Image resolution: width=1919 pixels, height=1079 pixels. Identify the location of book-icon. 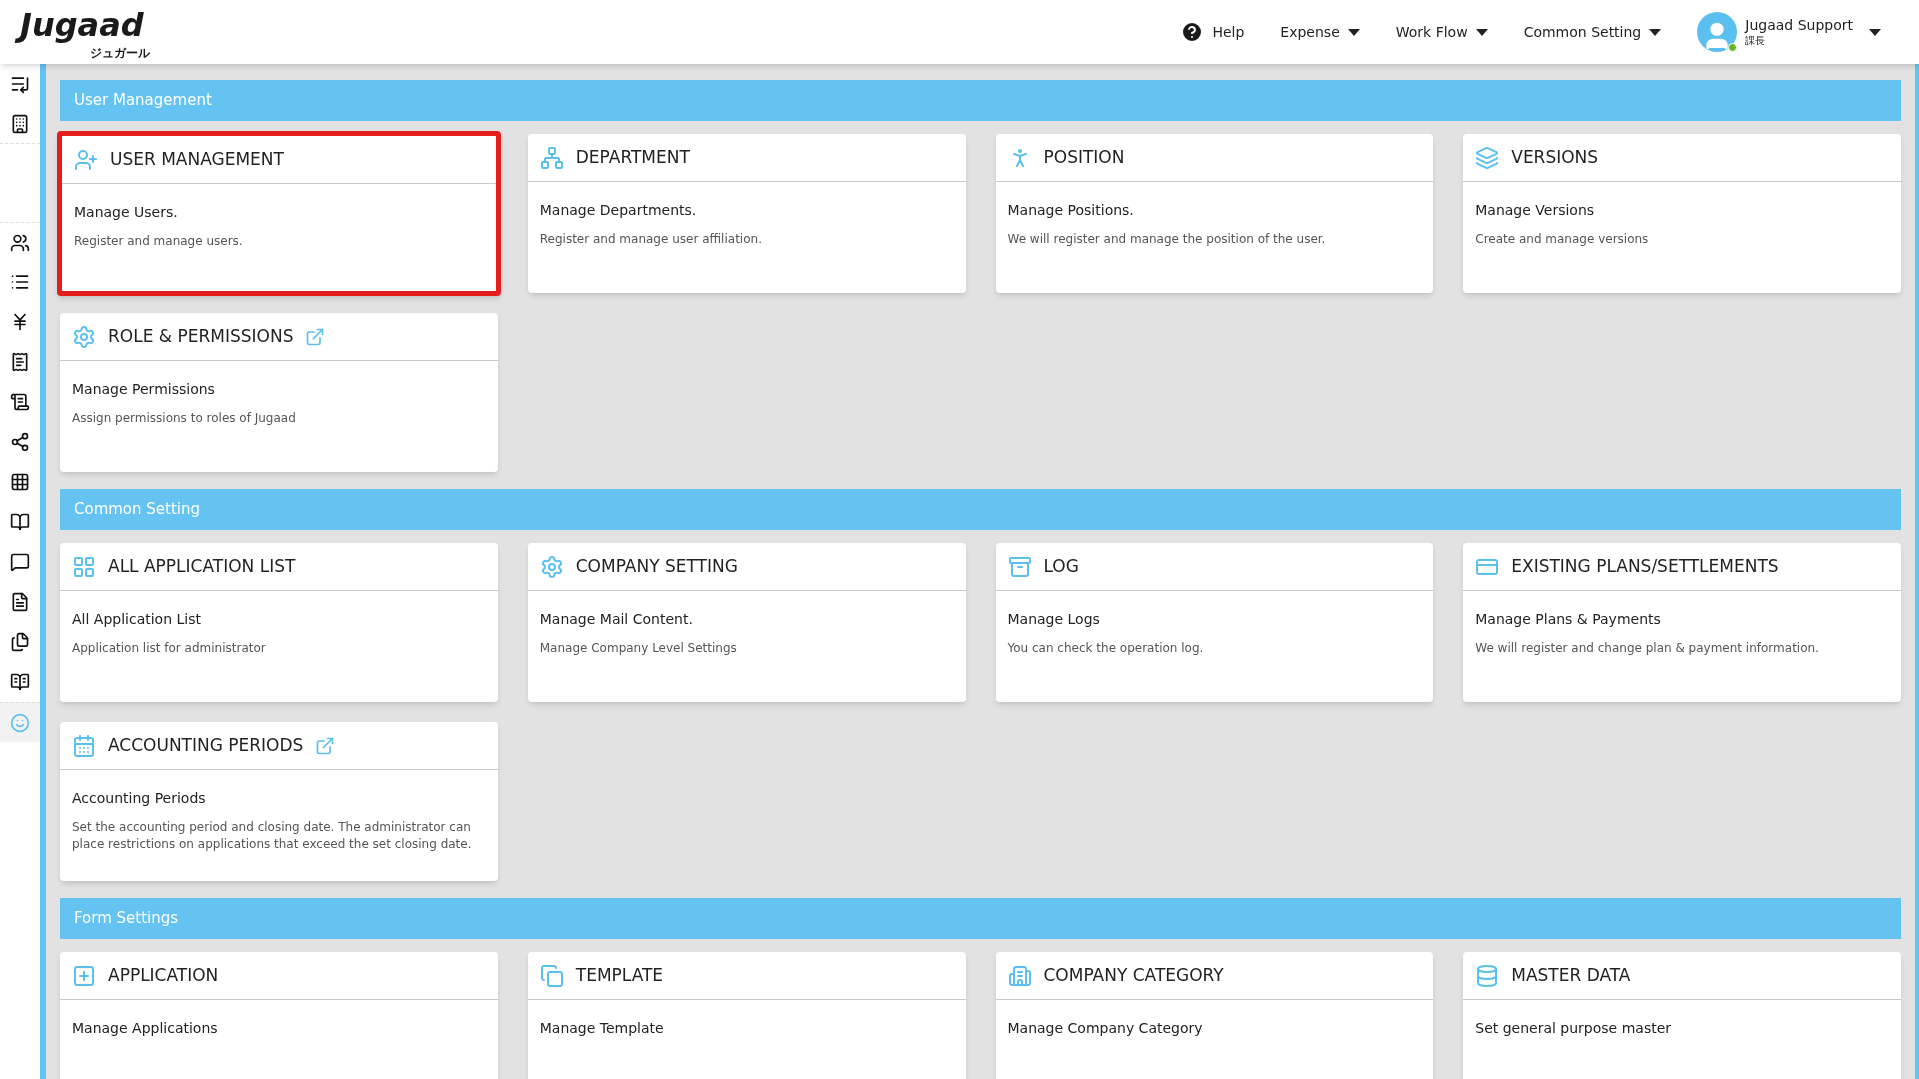
(20, 522).